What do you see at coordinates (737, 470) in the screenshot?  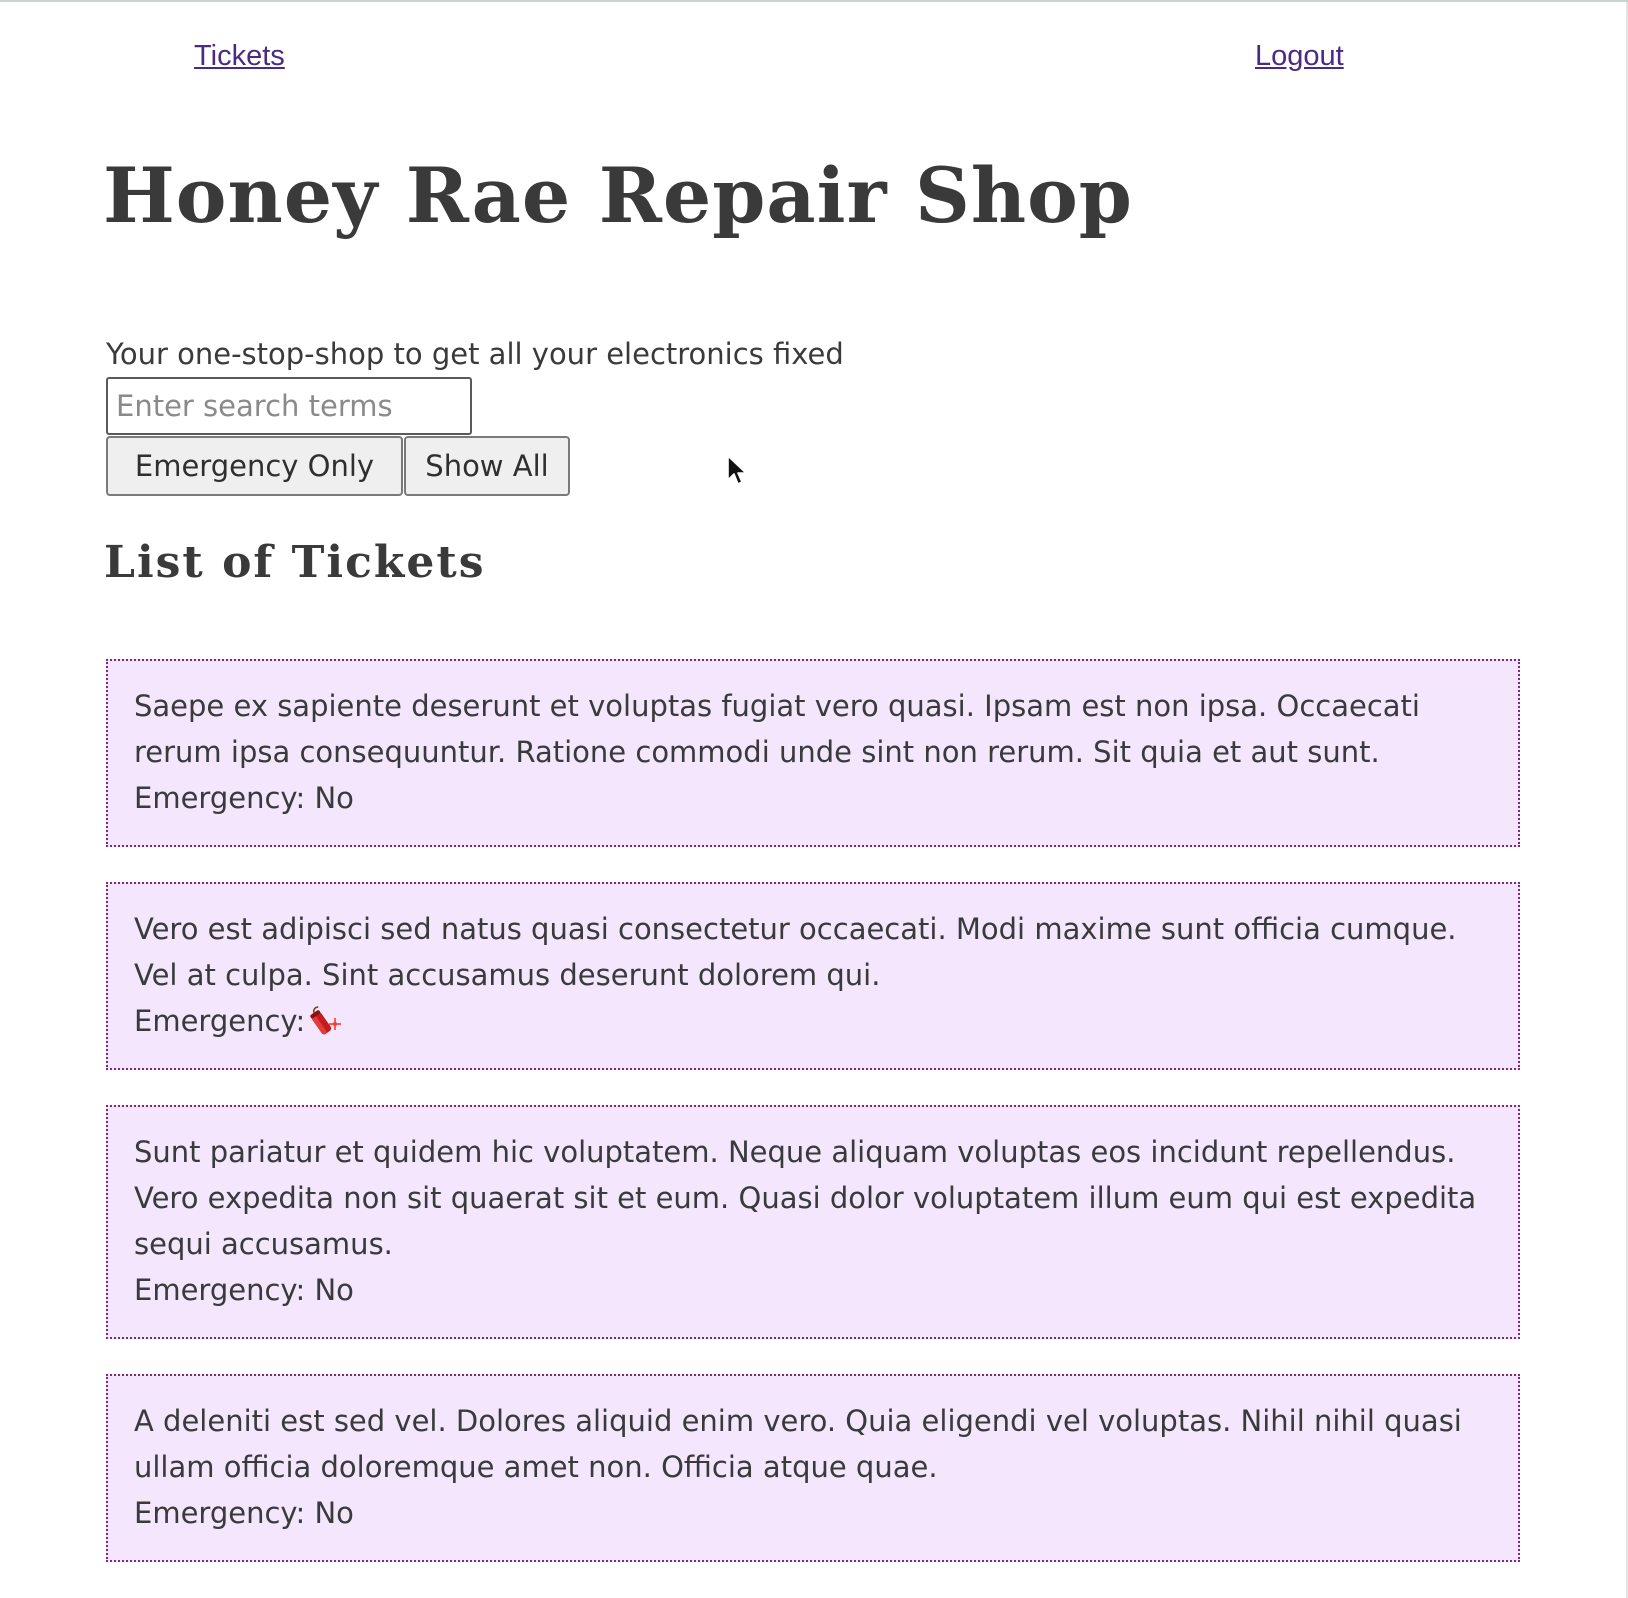 I see `mouse-cursor-icon` at bounding box center [737, 470].